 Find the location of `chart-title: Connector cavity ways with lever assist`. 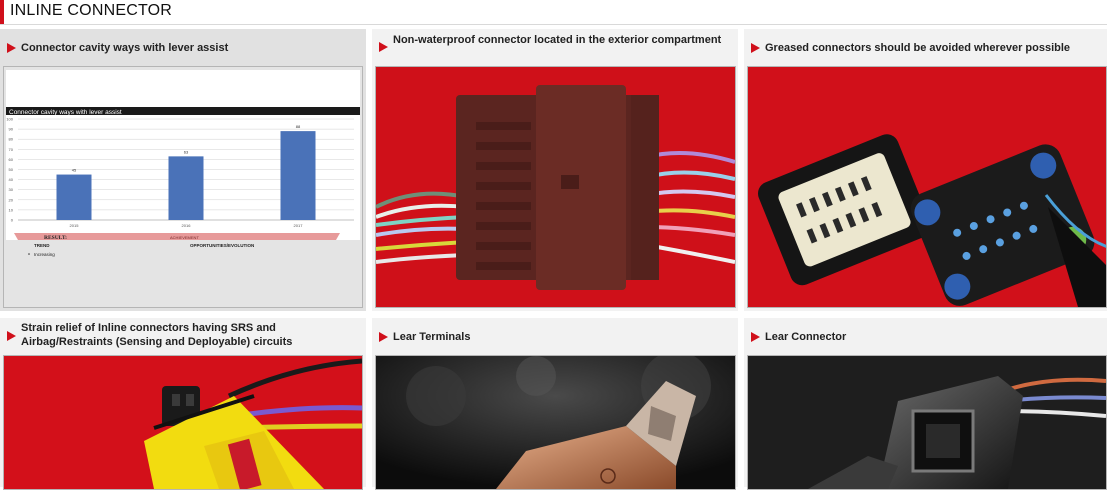

chart-title: Connector cavity ways with lever assist is located at coordinates (65, 112).